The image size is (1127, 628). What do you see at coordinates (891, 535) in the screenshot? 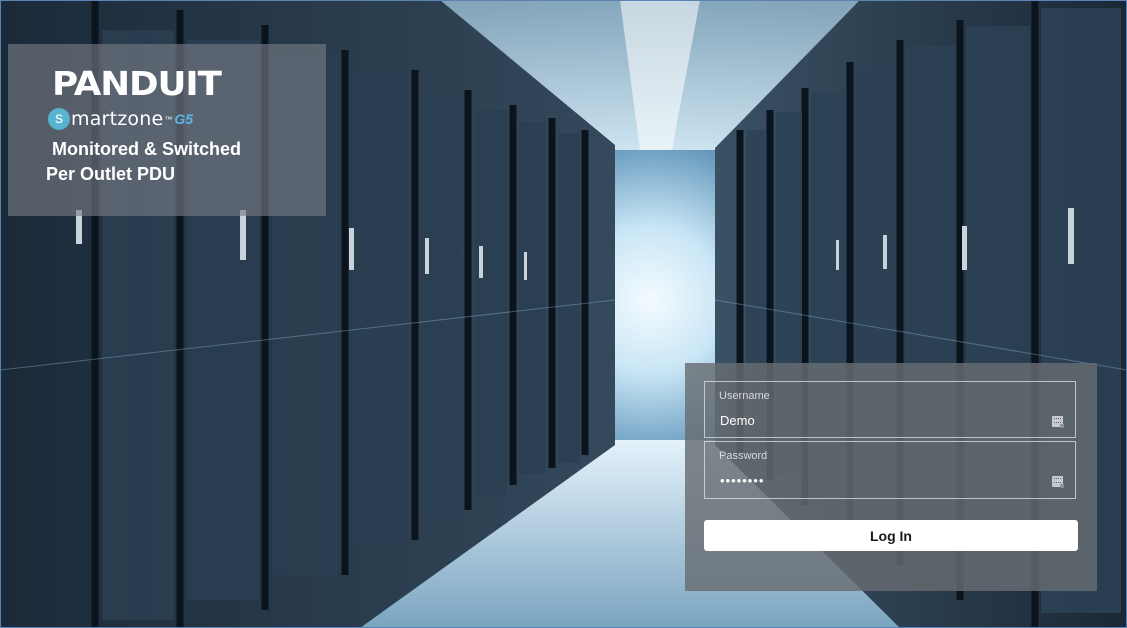
I see `log-in-button: Log In` at bounding box center [891, 535].